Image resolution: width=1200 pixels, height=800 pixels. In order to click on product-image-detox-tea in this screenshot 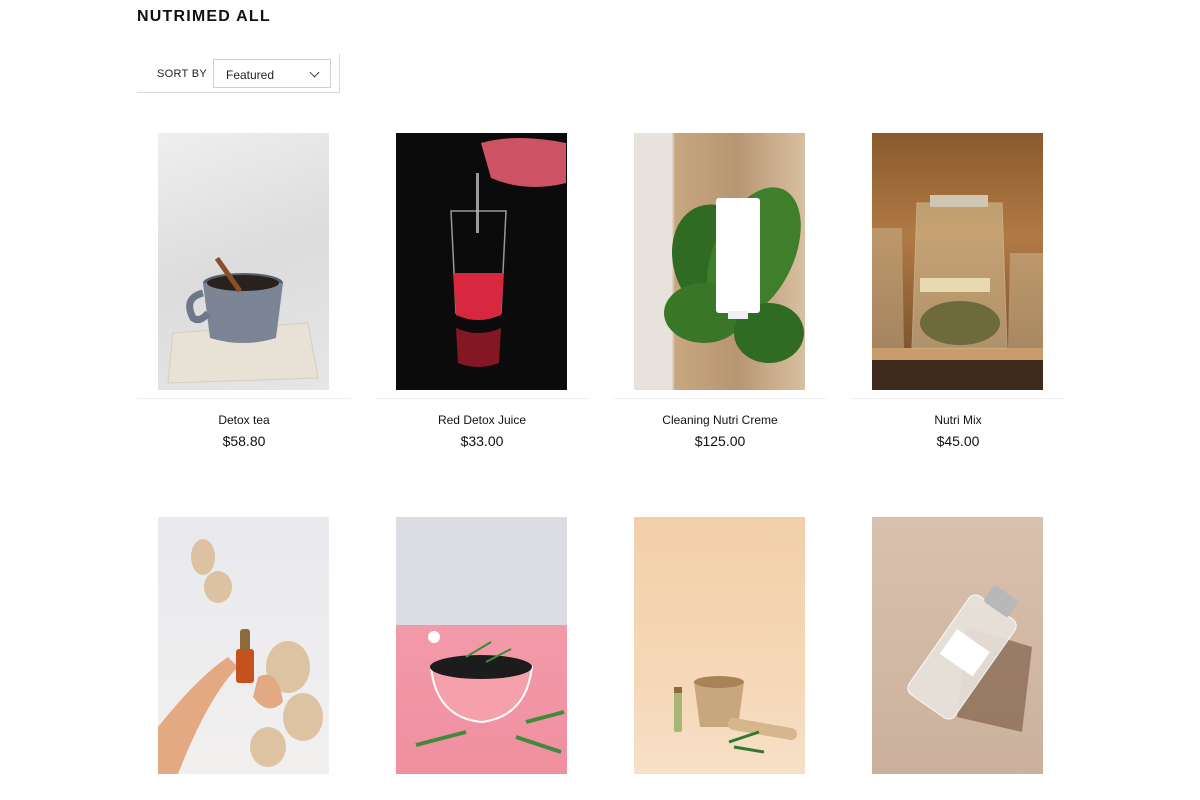, I will do `click(243, 261)`.